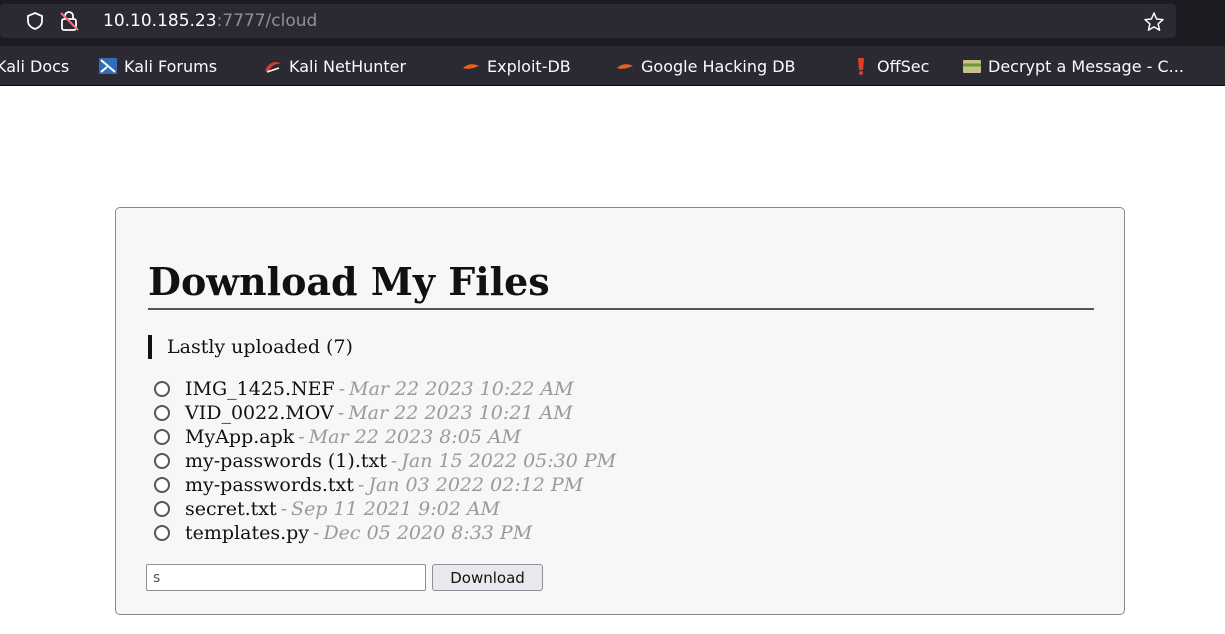 This screenshot has width=1225, height=634. I want to click on exploit-db-icon, so click(471, 66).